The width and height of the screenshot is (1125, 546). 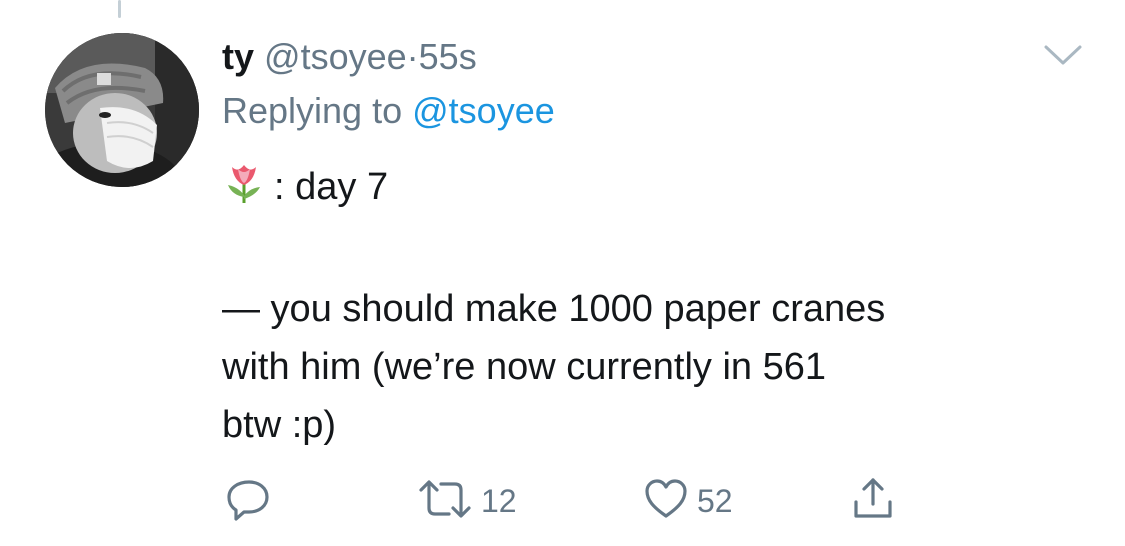 I want to click on reply-button, so click(x=249, y=501).